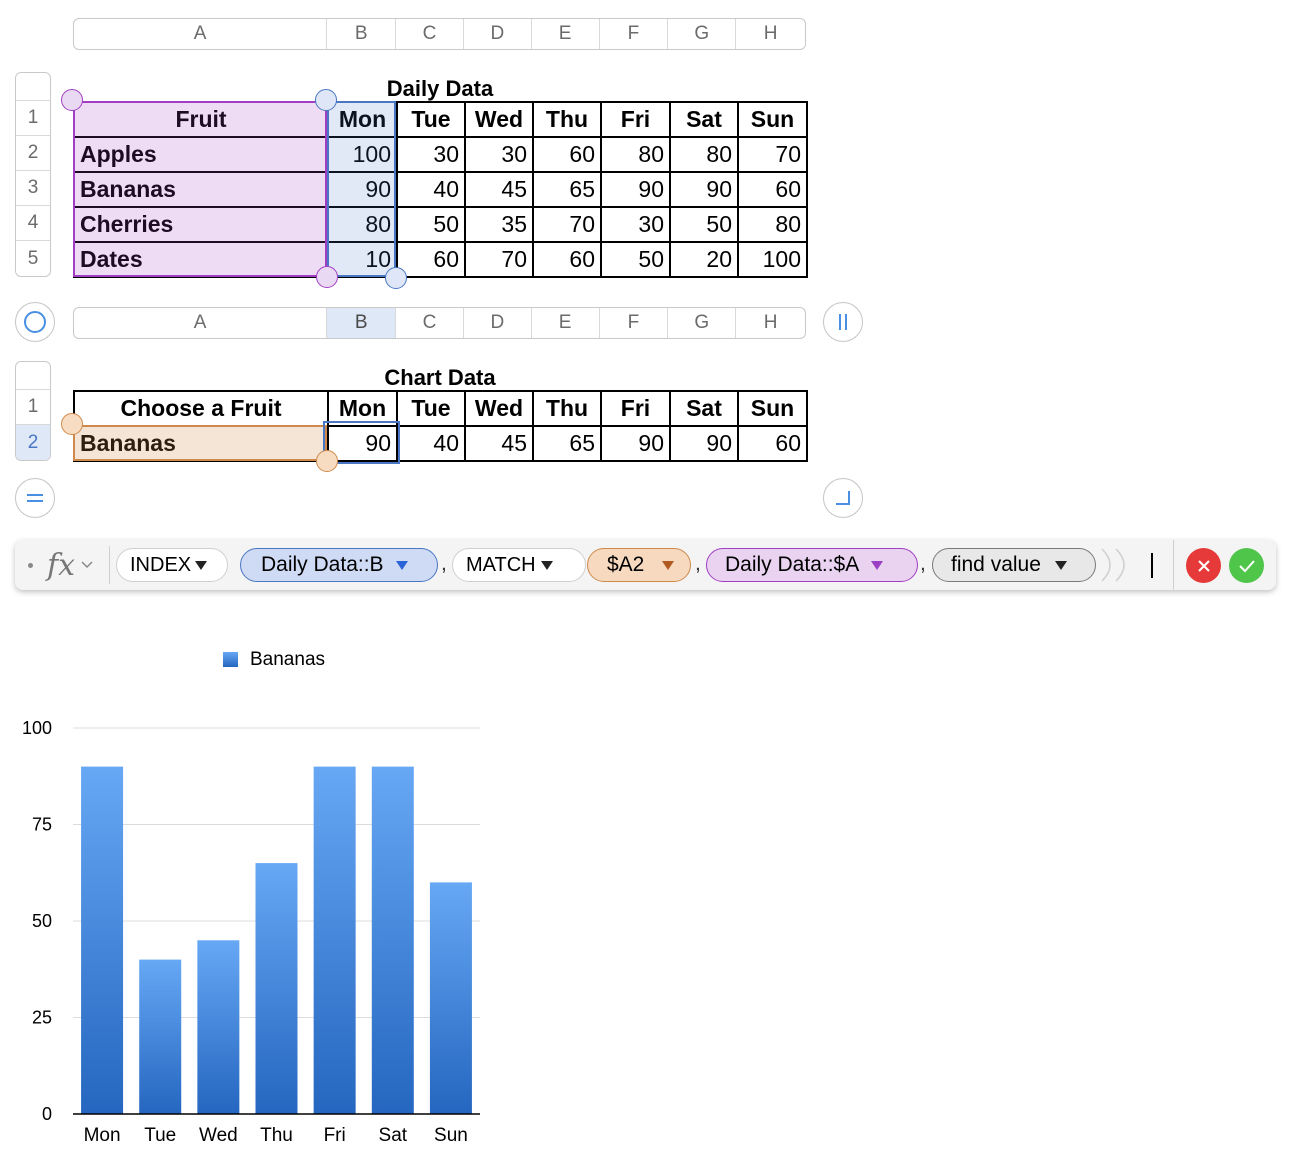 The image size is (1314, 1166). I want to click on reference-token-a2: $A2, so click(639, 565).